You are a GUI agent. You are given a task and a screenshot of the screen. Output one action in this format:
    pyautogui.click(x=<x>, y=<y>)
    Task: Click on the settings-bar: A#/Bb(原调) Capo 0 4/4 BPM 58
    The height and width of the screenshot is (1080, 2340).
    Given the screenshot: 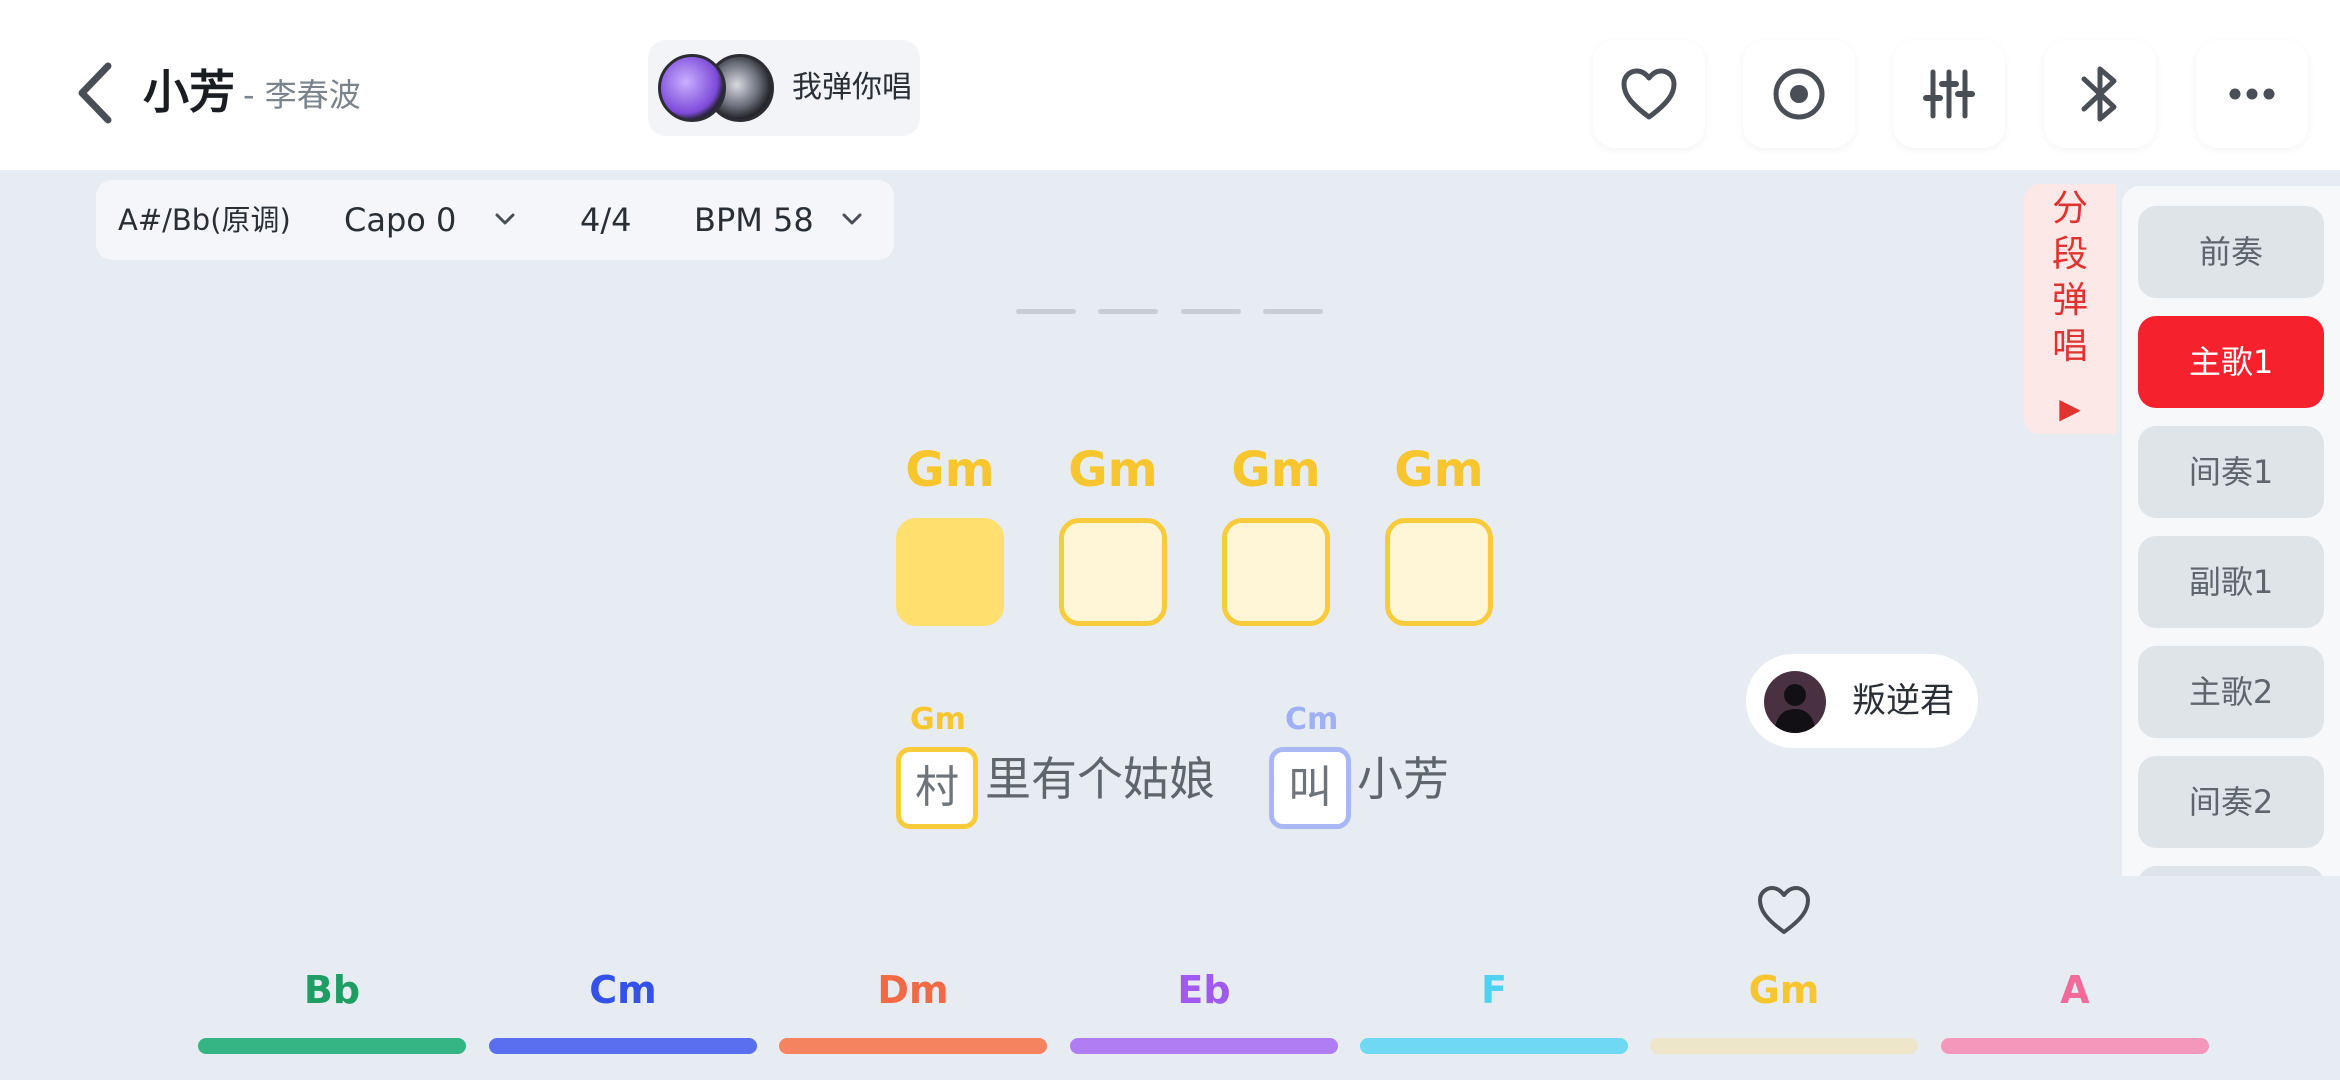 What is the action you would take?
    pyautogui.click(x=495, y=220)
    